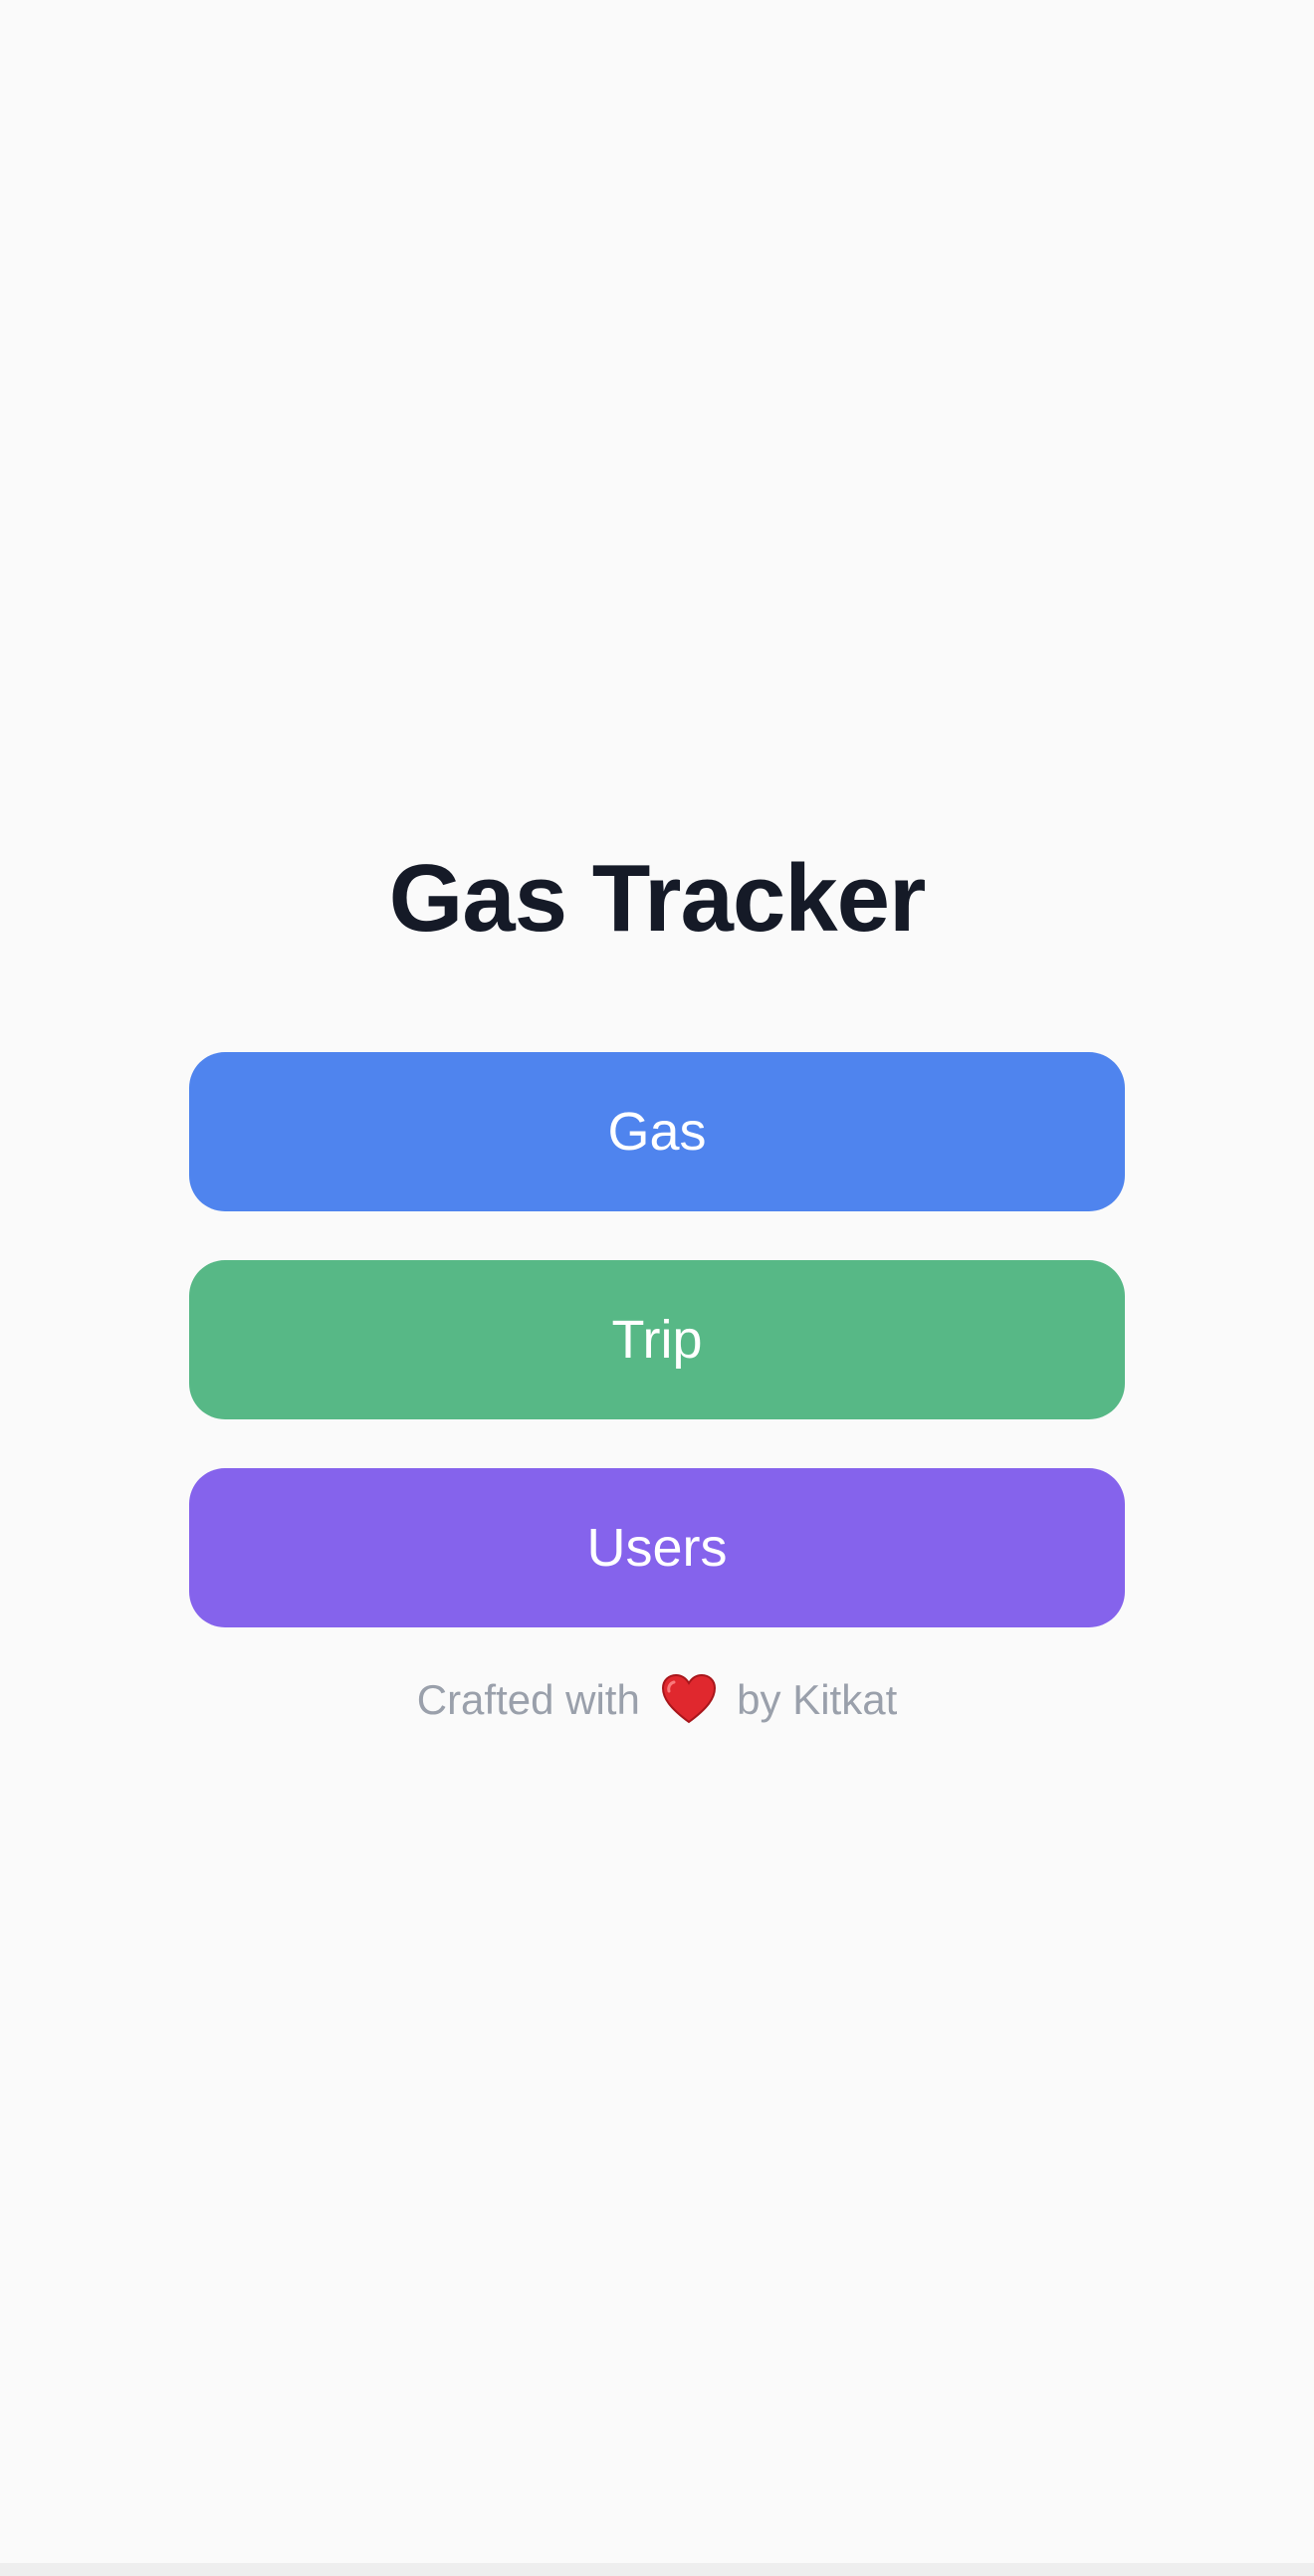  What do you see at coordinates (657, 1547) in the screenshot?
I see `users-button: Users` at bounding box center [657, 1547].